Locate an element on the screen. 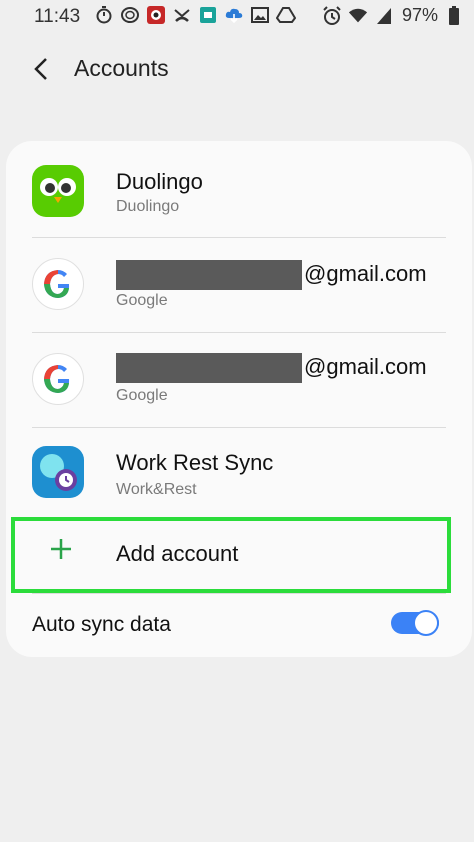 The width and height of the screenshot is (474, 842). notification-icons is located at coordinates (195, 15).